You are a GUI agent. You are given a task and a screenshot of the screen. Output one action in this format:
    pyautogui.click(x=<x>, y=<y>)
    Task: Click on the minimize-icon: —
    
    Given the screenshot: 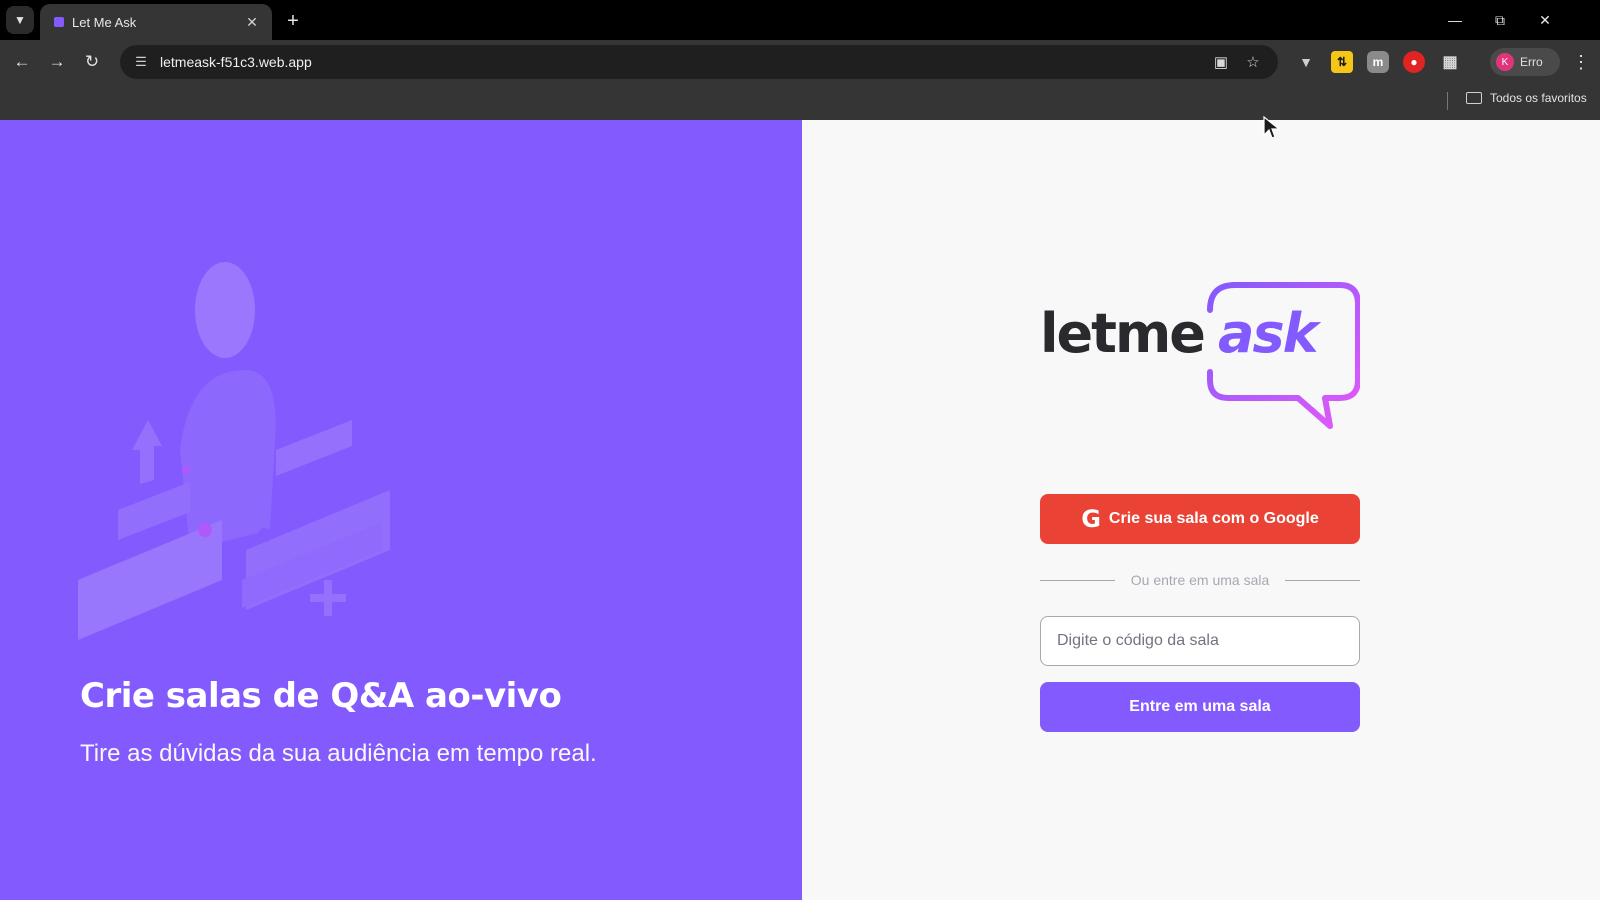 What is the action you would take?
    pyautogui.click(x=1455, y=20)
    